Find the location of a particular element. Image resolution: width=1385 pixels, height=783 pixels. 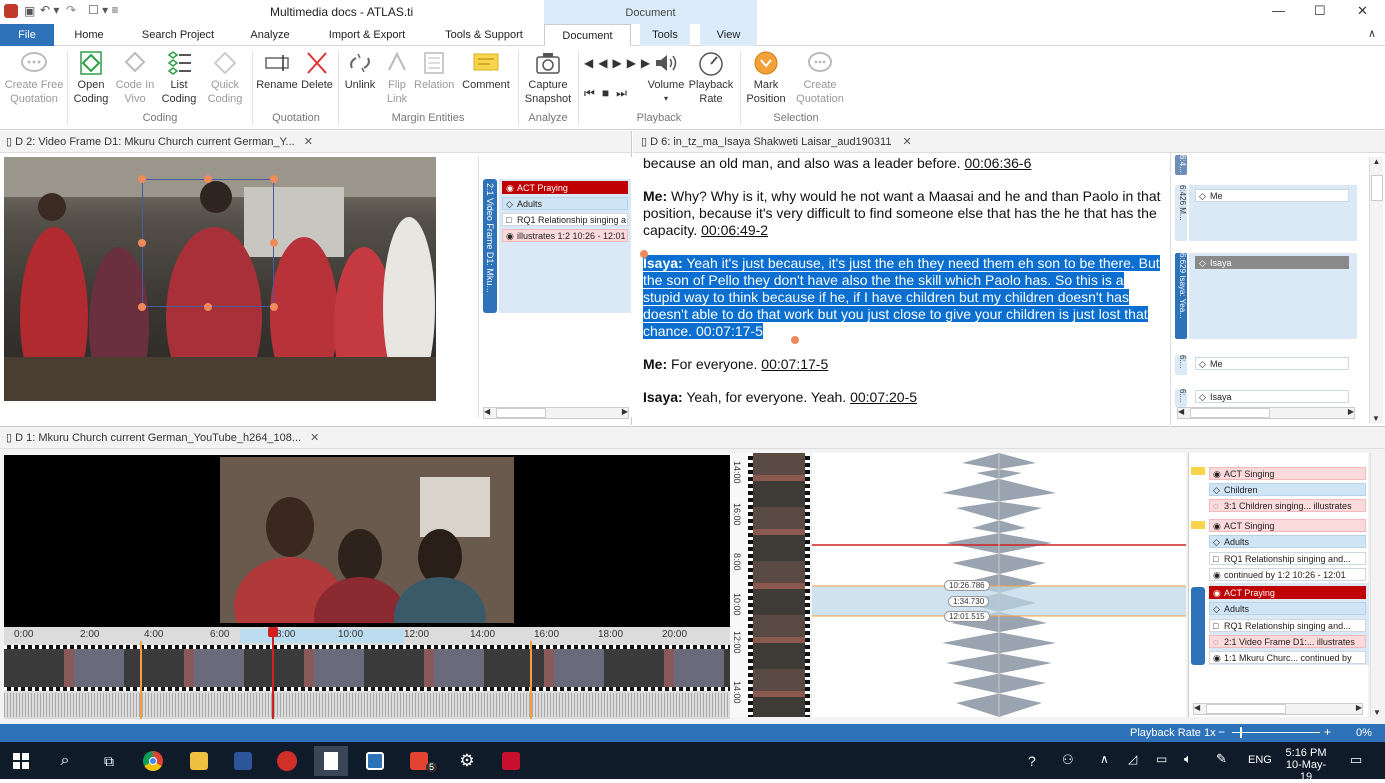

unlink-button: Unlink is located at coordinates (360, 71).